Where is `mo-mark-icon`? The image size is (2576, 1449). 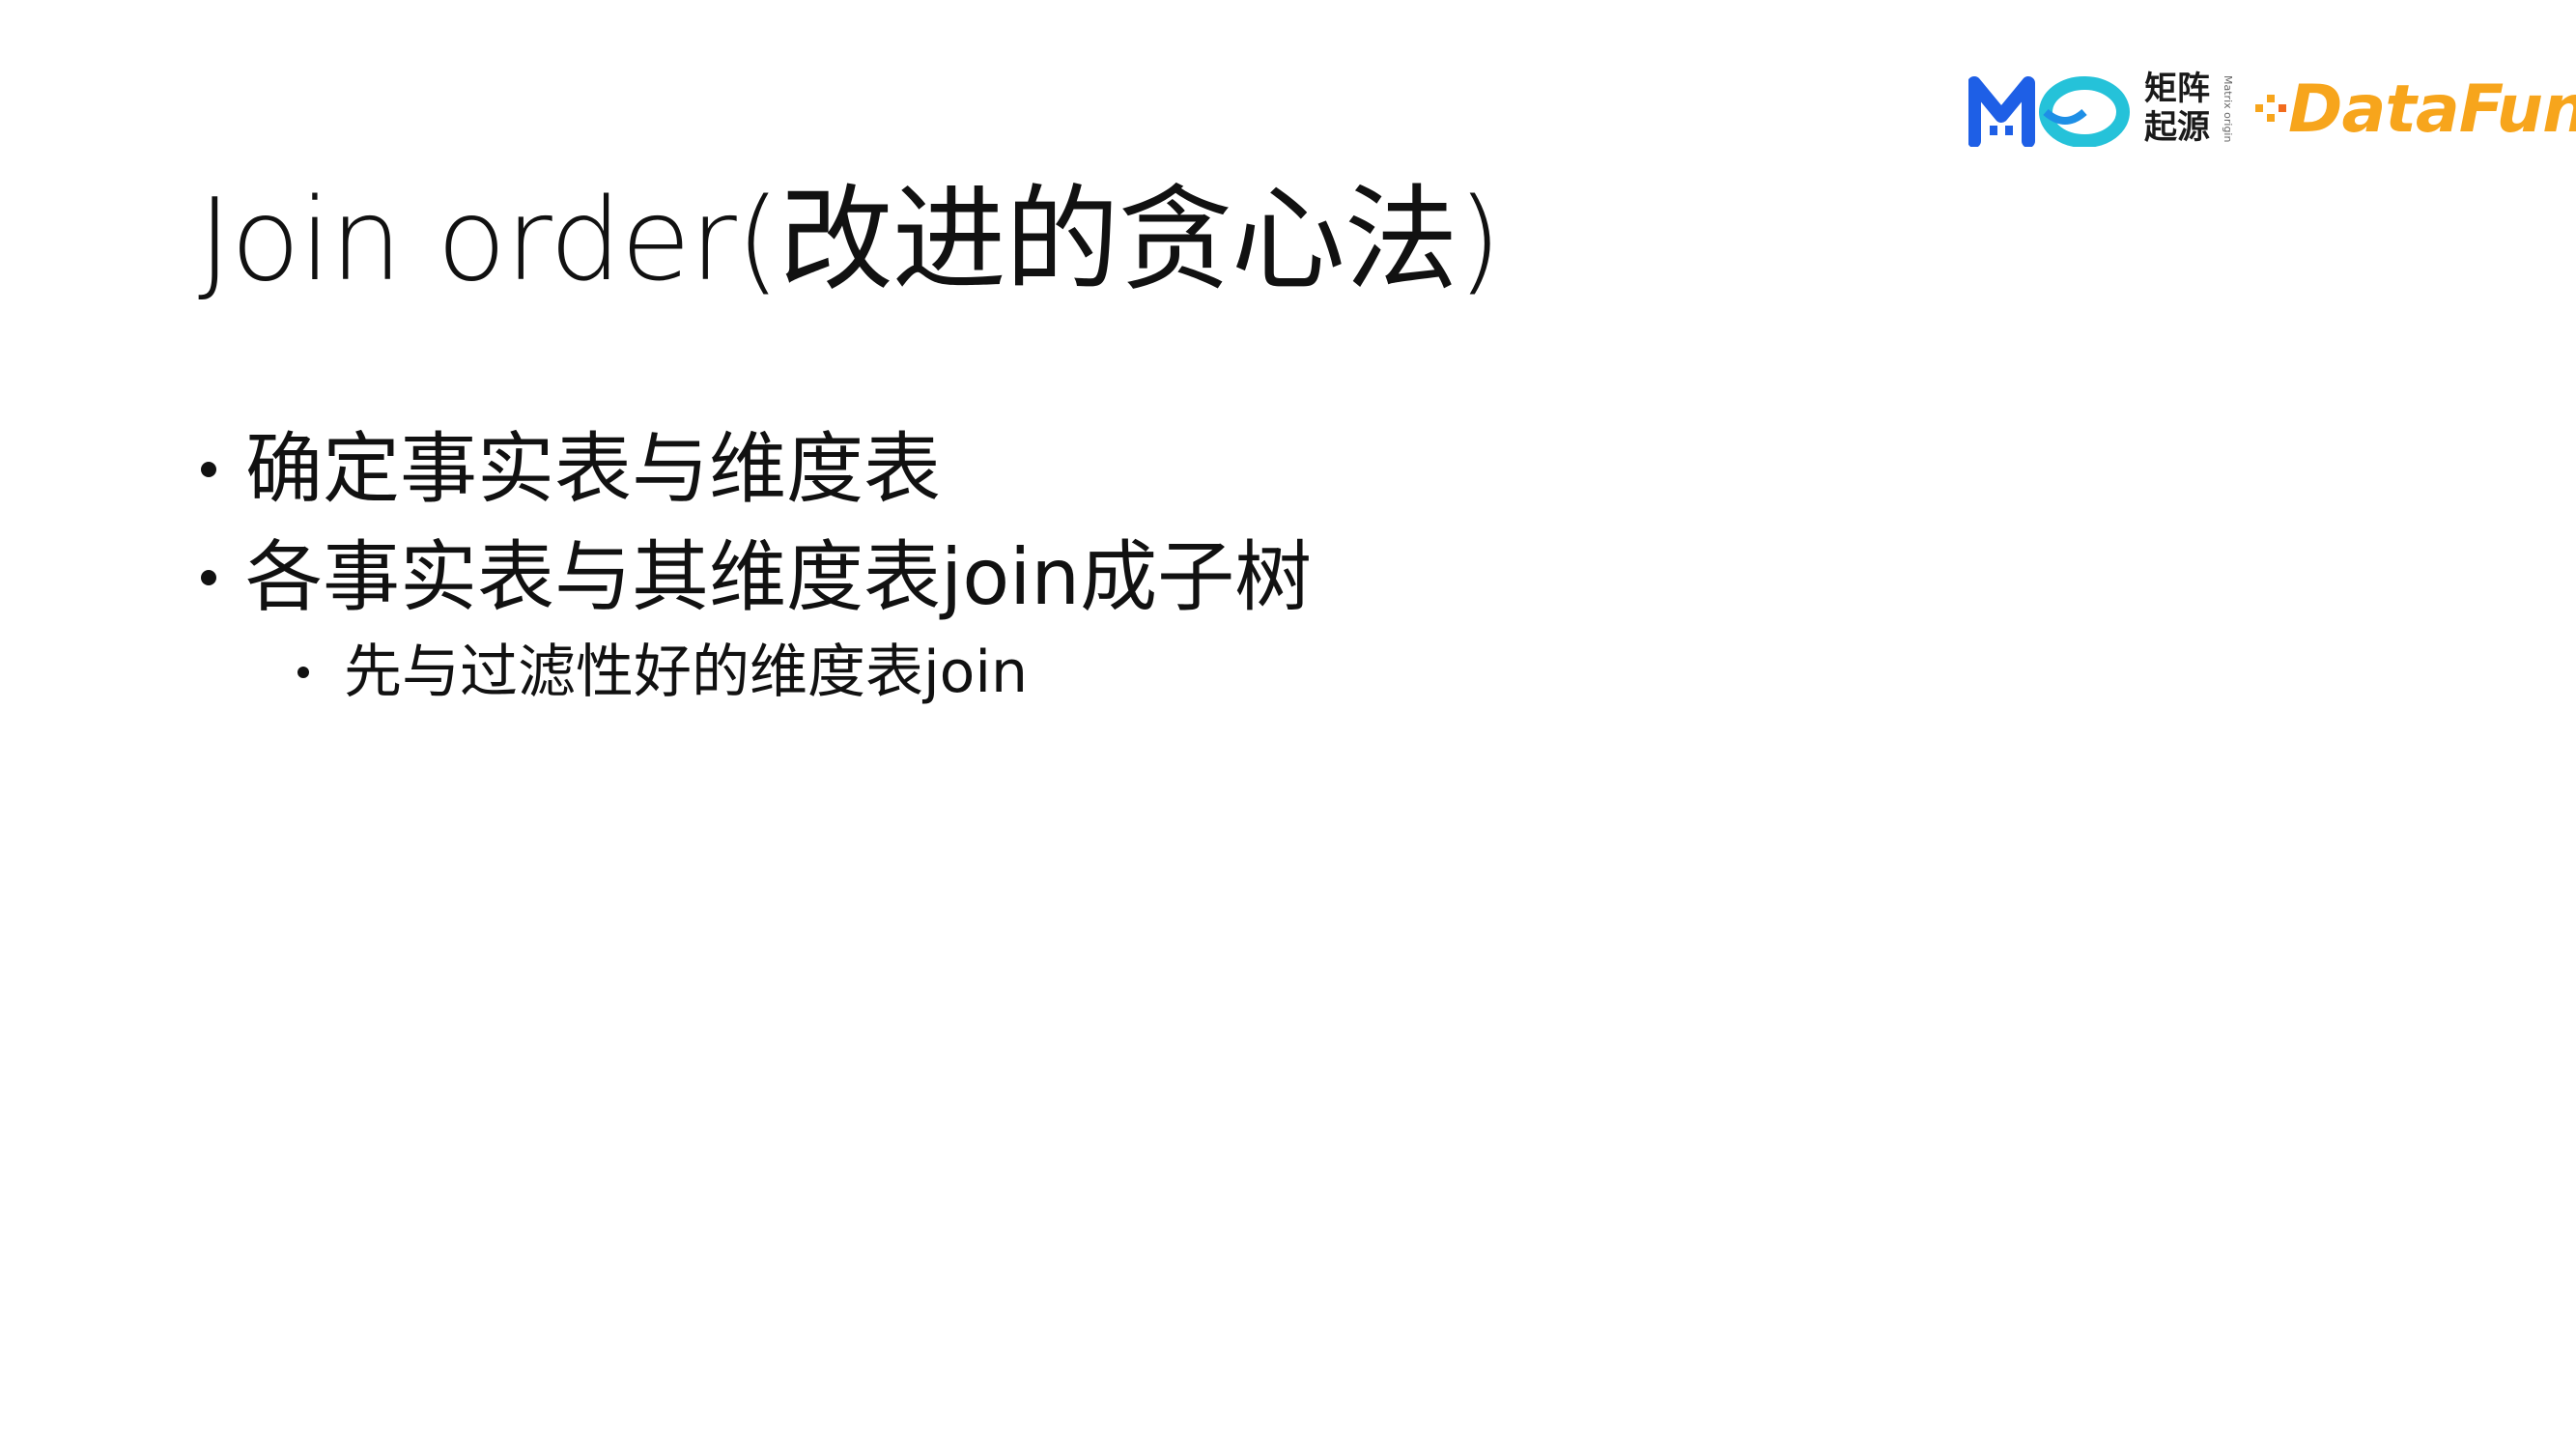 mo-mark-icon is located at coordinates (2049, 111).